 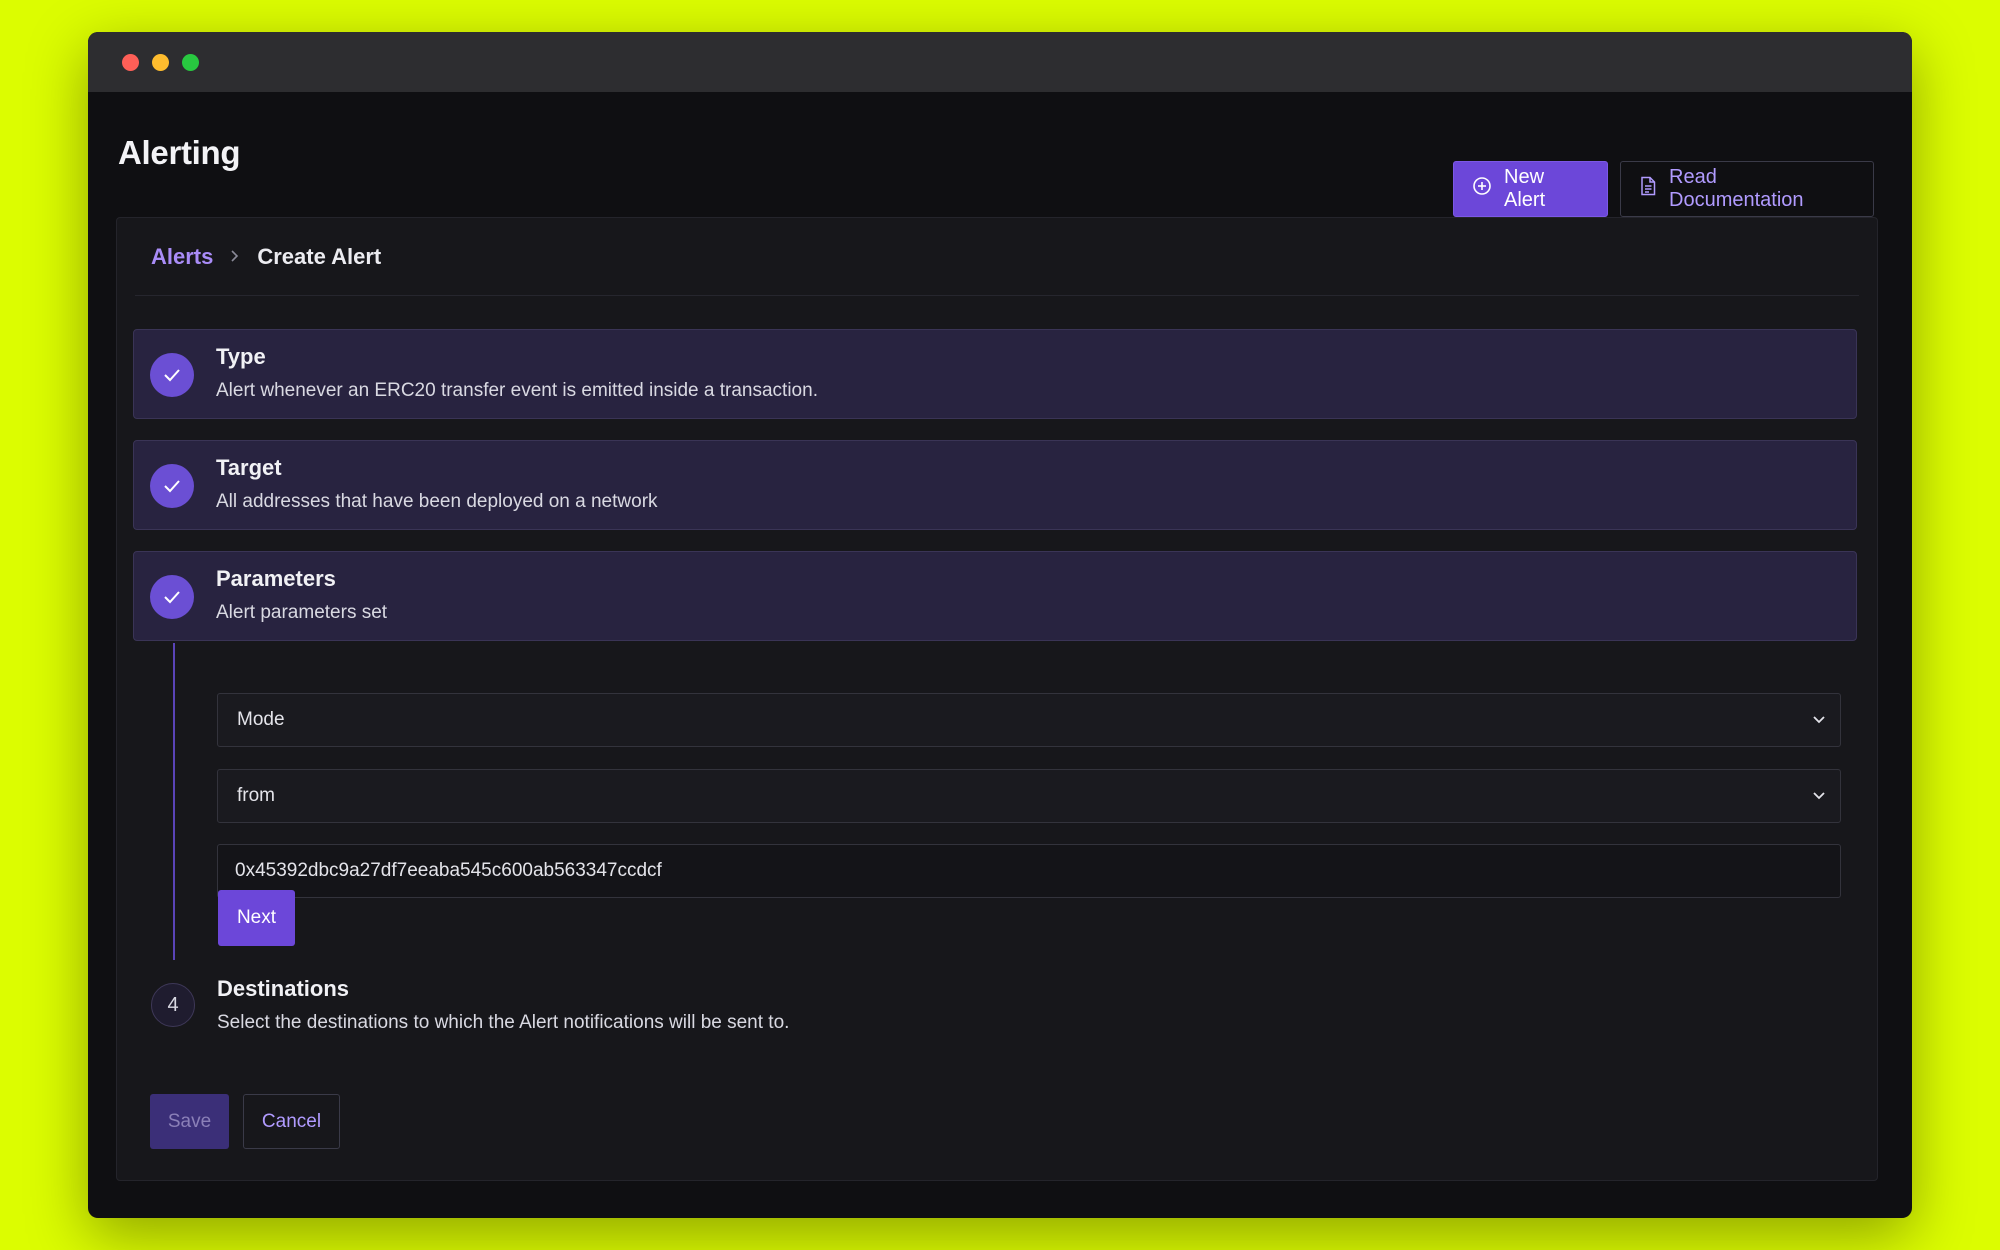 What do you see at coordinates (319, 256) in the screenshot?
I see `breadcrumb-current: Create Alert` at bounding box center [319, 256].